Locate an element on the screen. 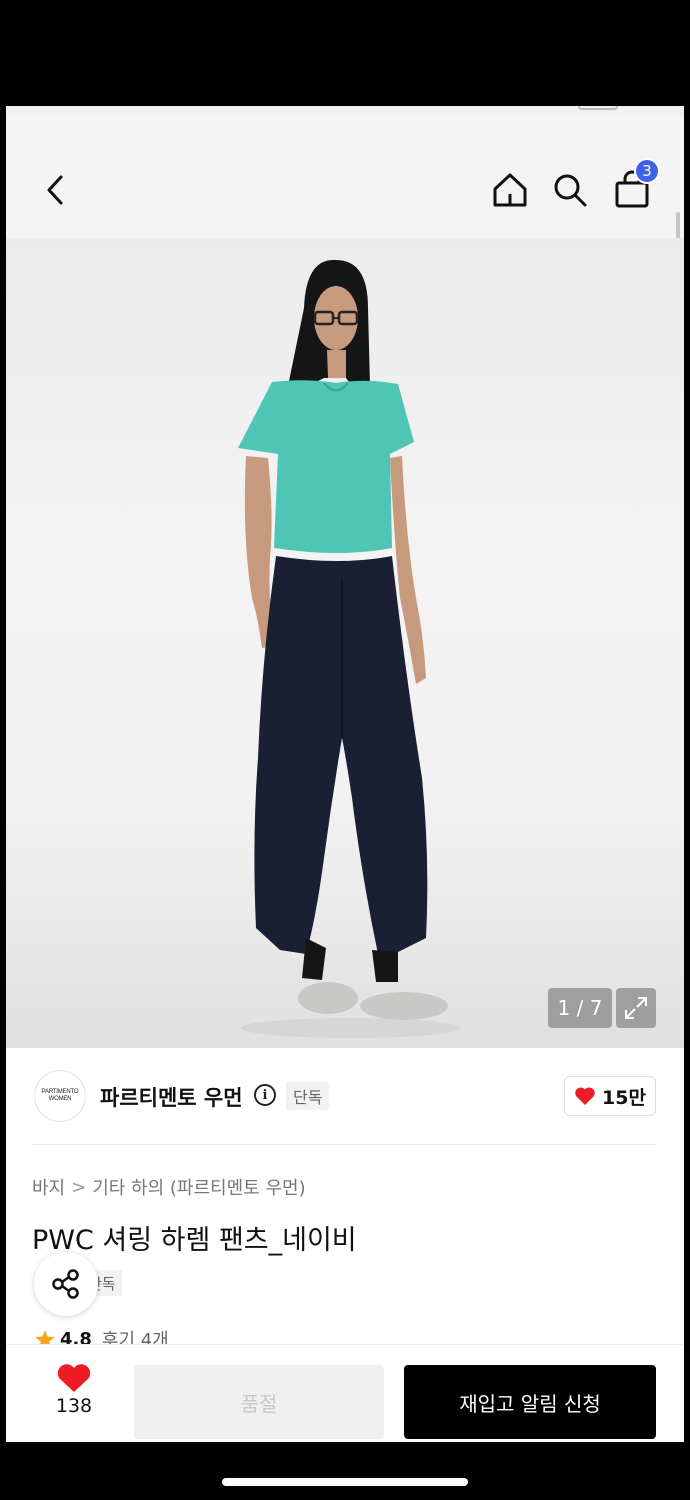  expand-icon is located at coordinates (636, 1008).